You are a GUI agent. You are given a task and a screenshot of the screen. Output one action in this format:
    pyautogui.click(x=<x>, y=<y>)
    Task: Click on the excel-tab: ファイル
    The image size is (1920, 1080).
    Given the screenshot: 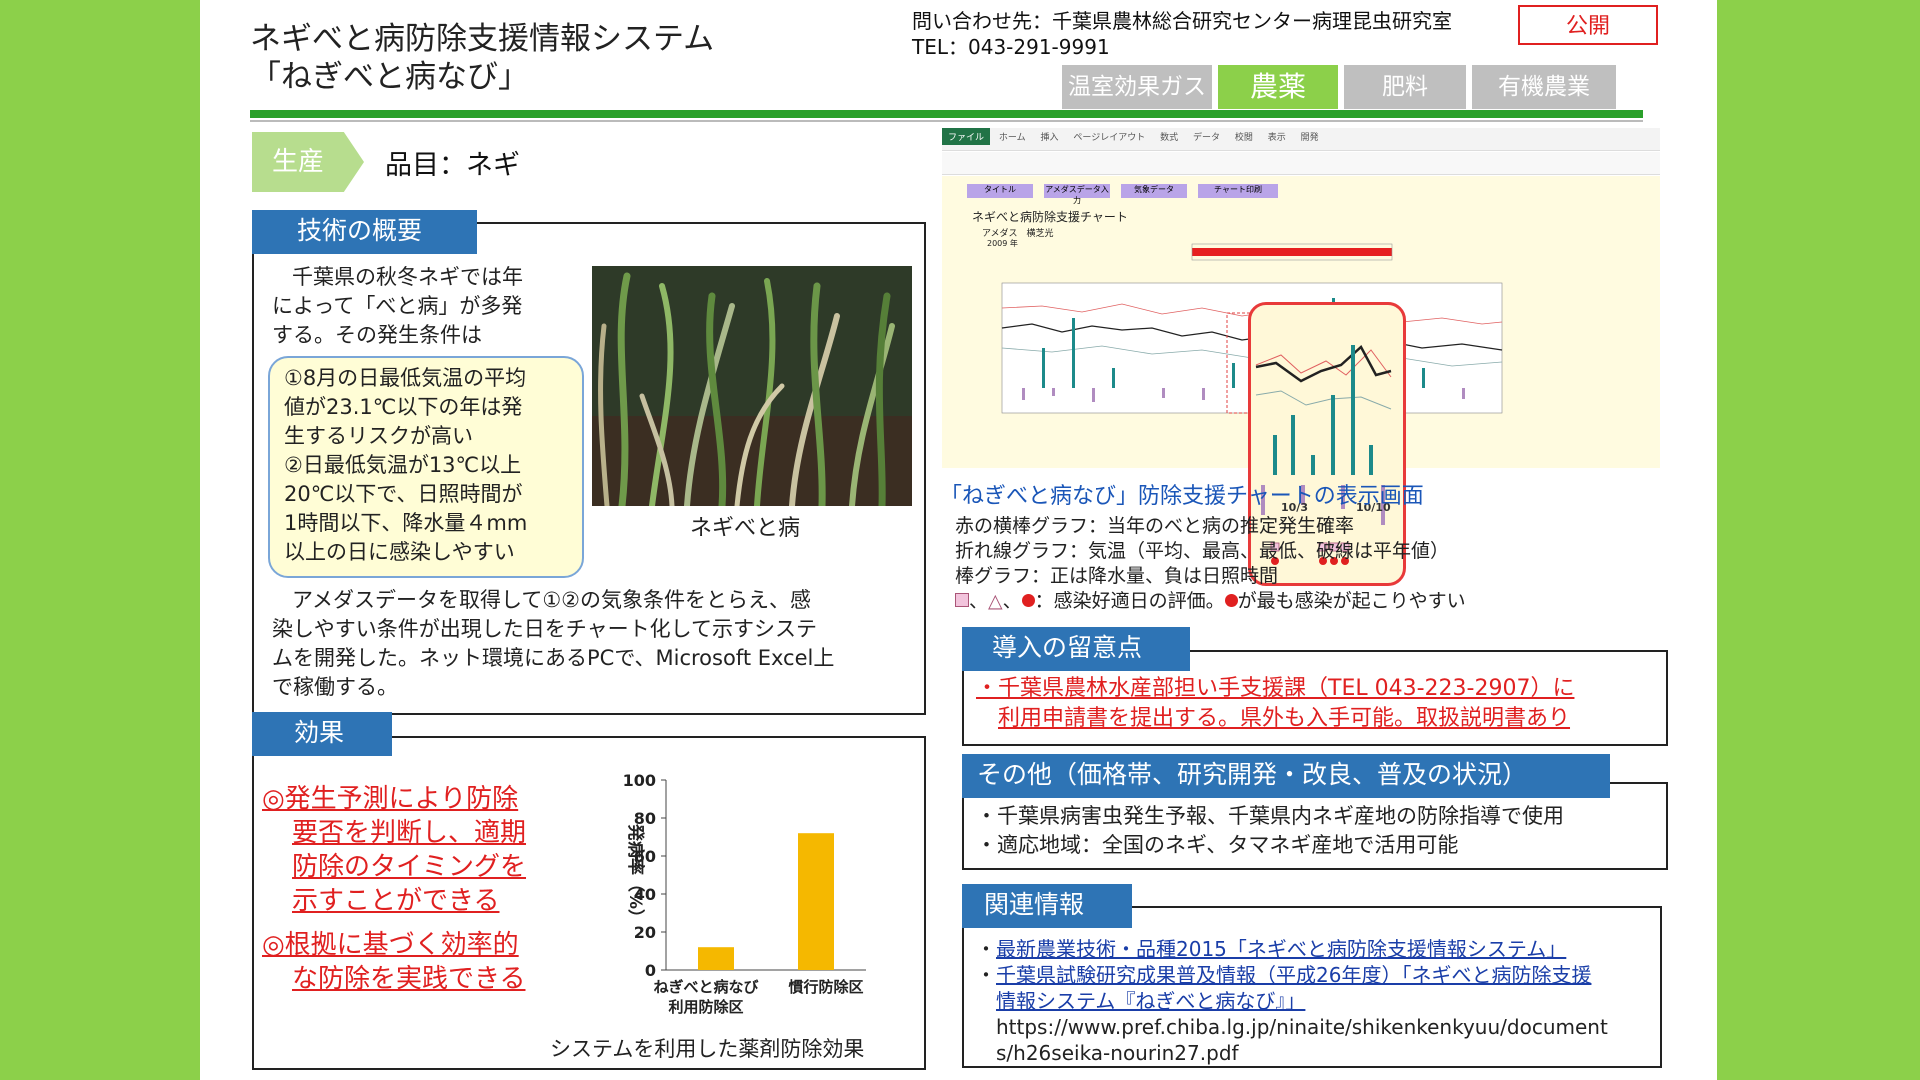 What is the action you would take?
    pyautogui.click(x=966, y=136)
    